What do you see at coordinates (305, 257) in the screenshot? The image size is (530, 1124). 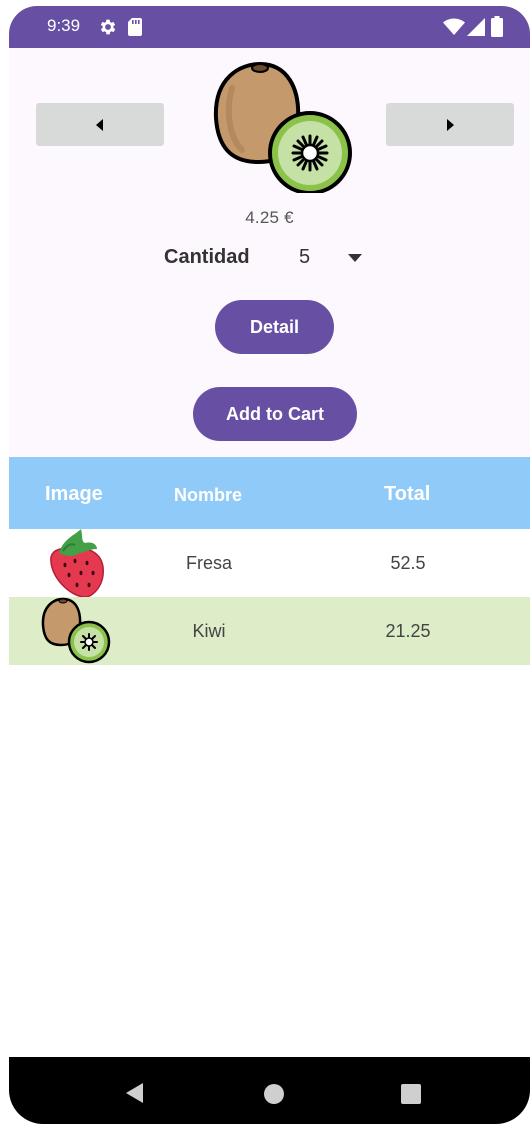 I see `quantity-value: 5` at bounding box center [305, 257].